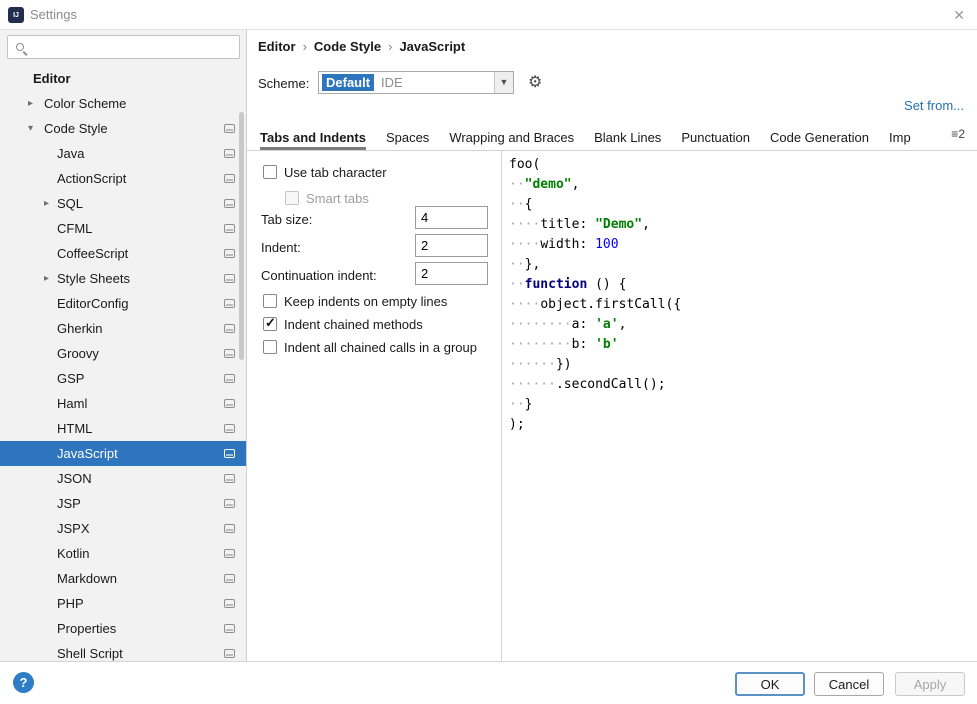 The image size is (977, 704). What do you see at coordinates (451, 245) in the screenshot?
I see `indent-input` at bounding box center [451, 245].